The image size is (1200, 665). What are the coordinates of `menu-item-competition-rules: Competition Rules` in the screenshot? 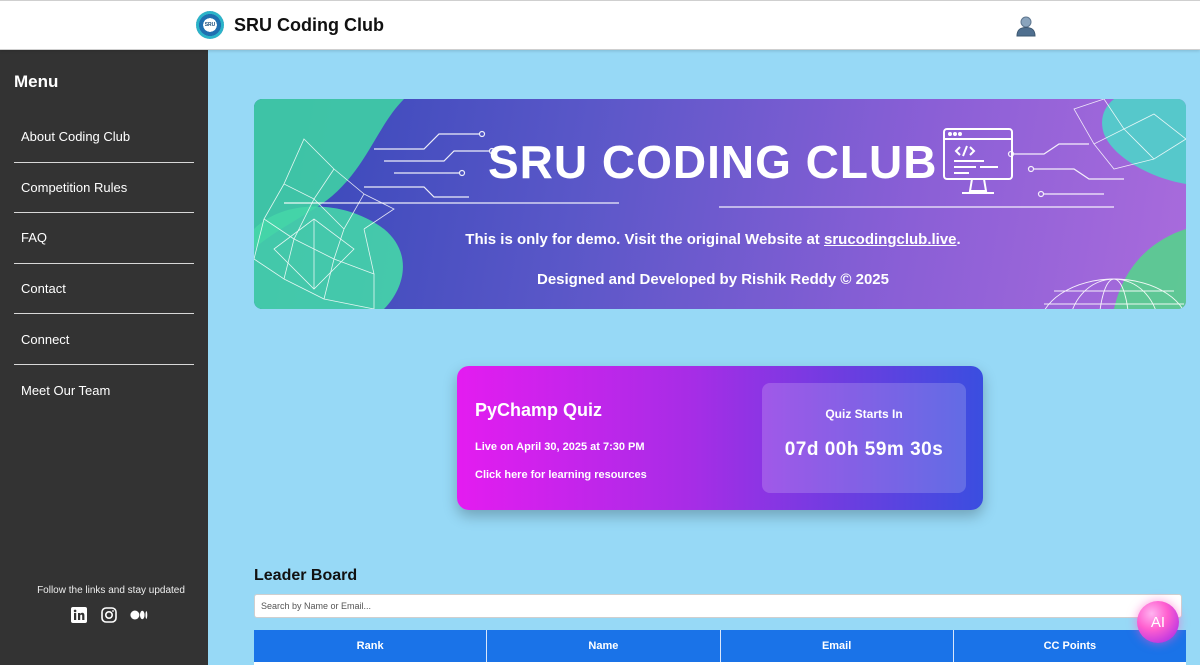 It's located at (104, 188).